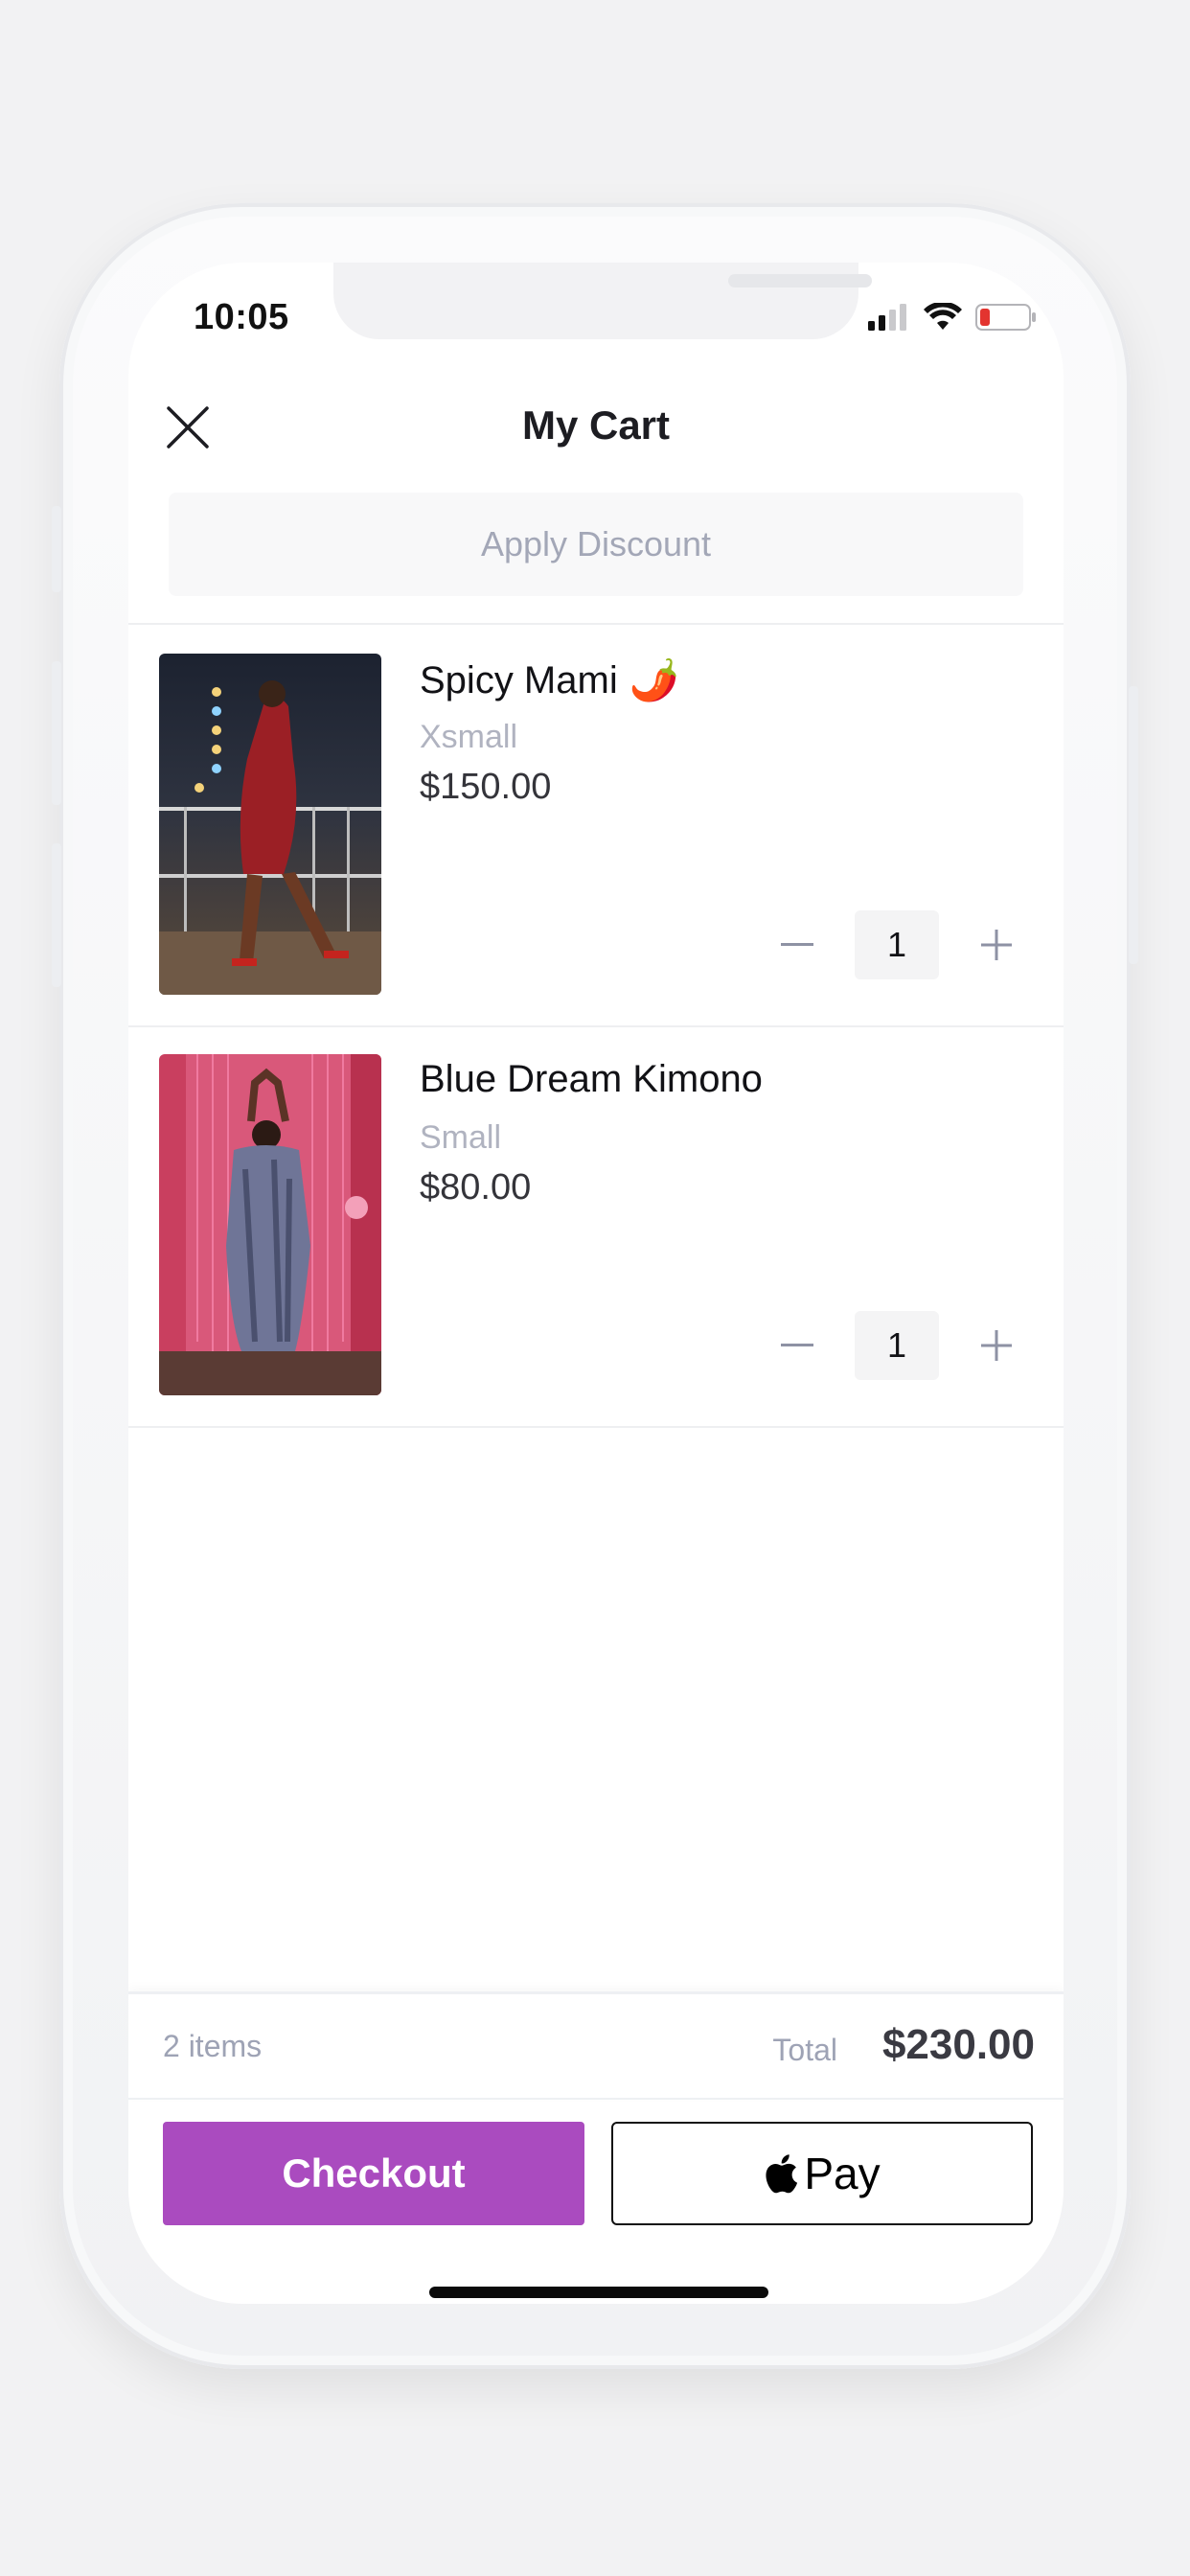 The image size is (1190, 2576). What do you see at coordinates (596, 544) in the screenshot?
I see `apply-discount-button: Apply Discount` at bounding box center [596, 544].